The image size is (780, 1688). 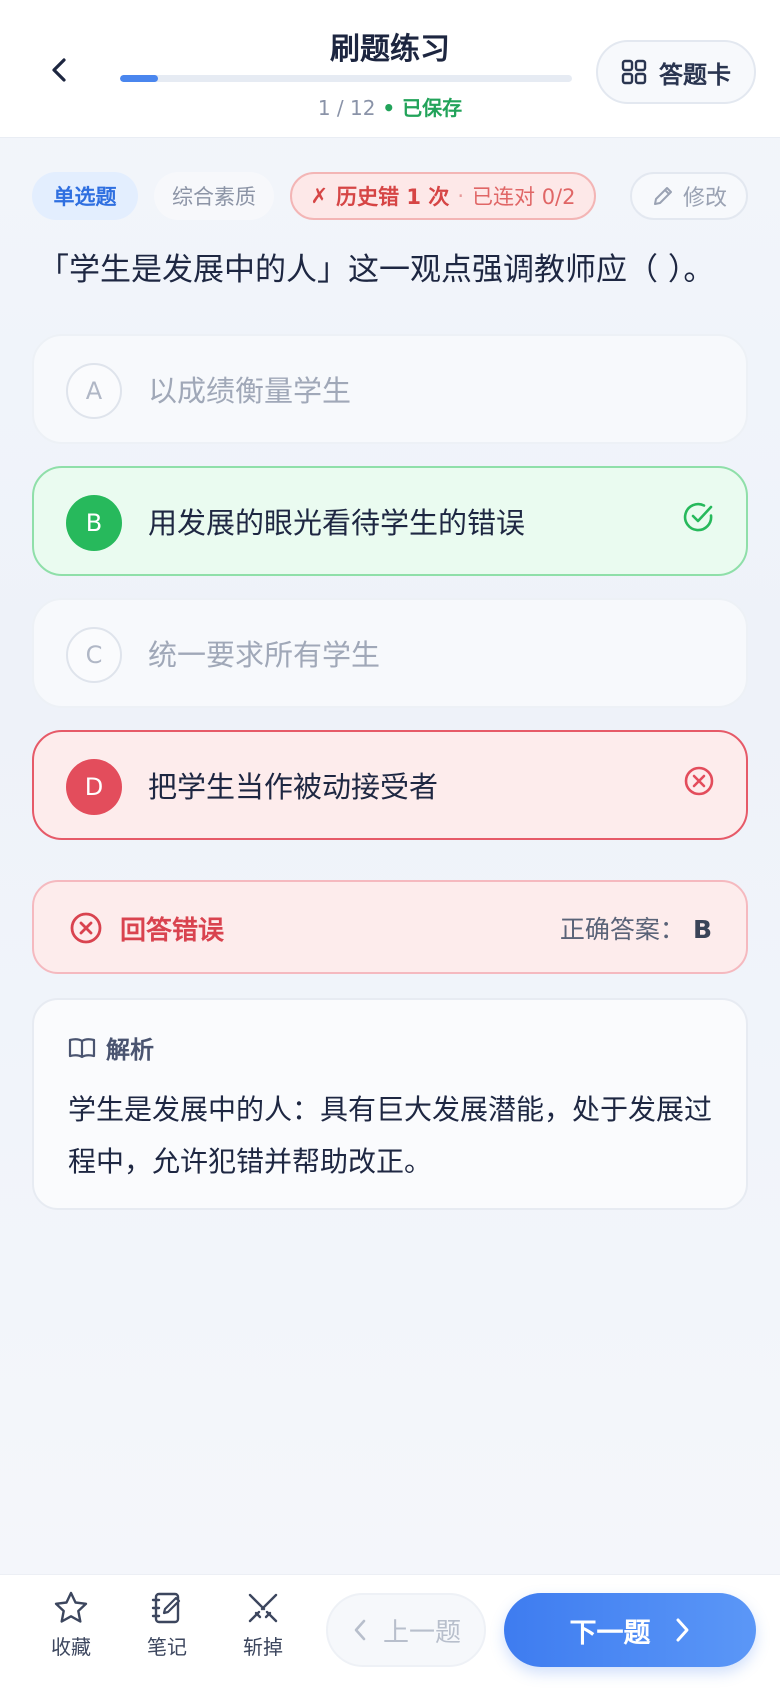 I want to click on correct-answer: 正确答案： B, so click(x=636, y=928).